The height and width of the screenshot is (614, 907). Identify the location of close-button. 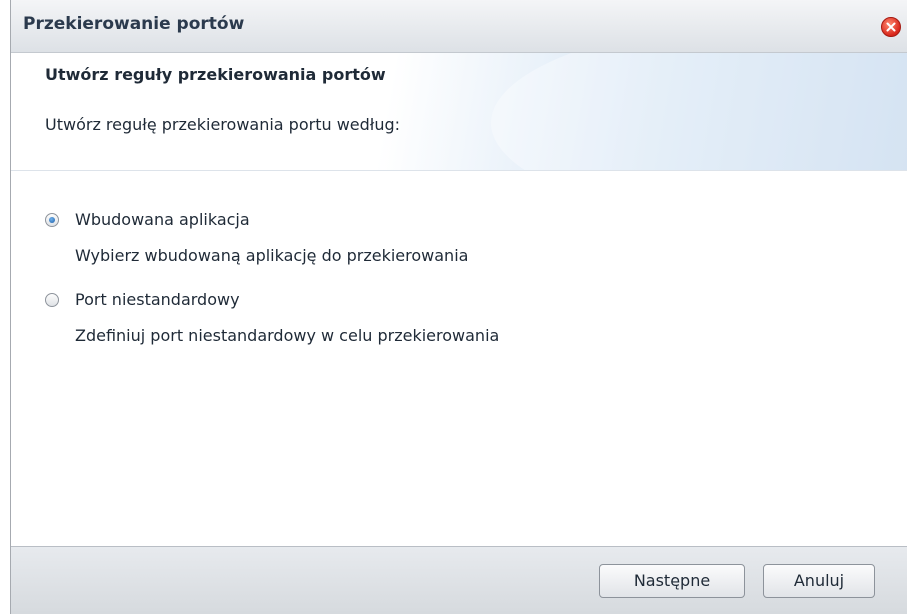
(891, 27).